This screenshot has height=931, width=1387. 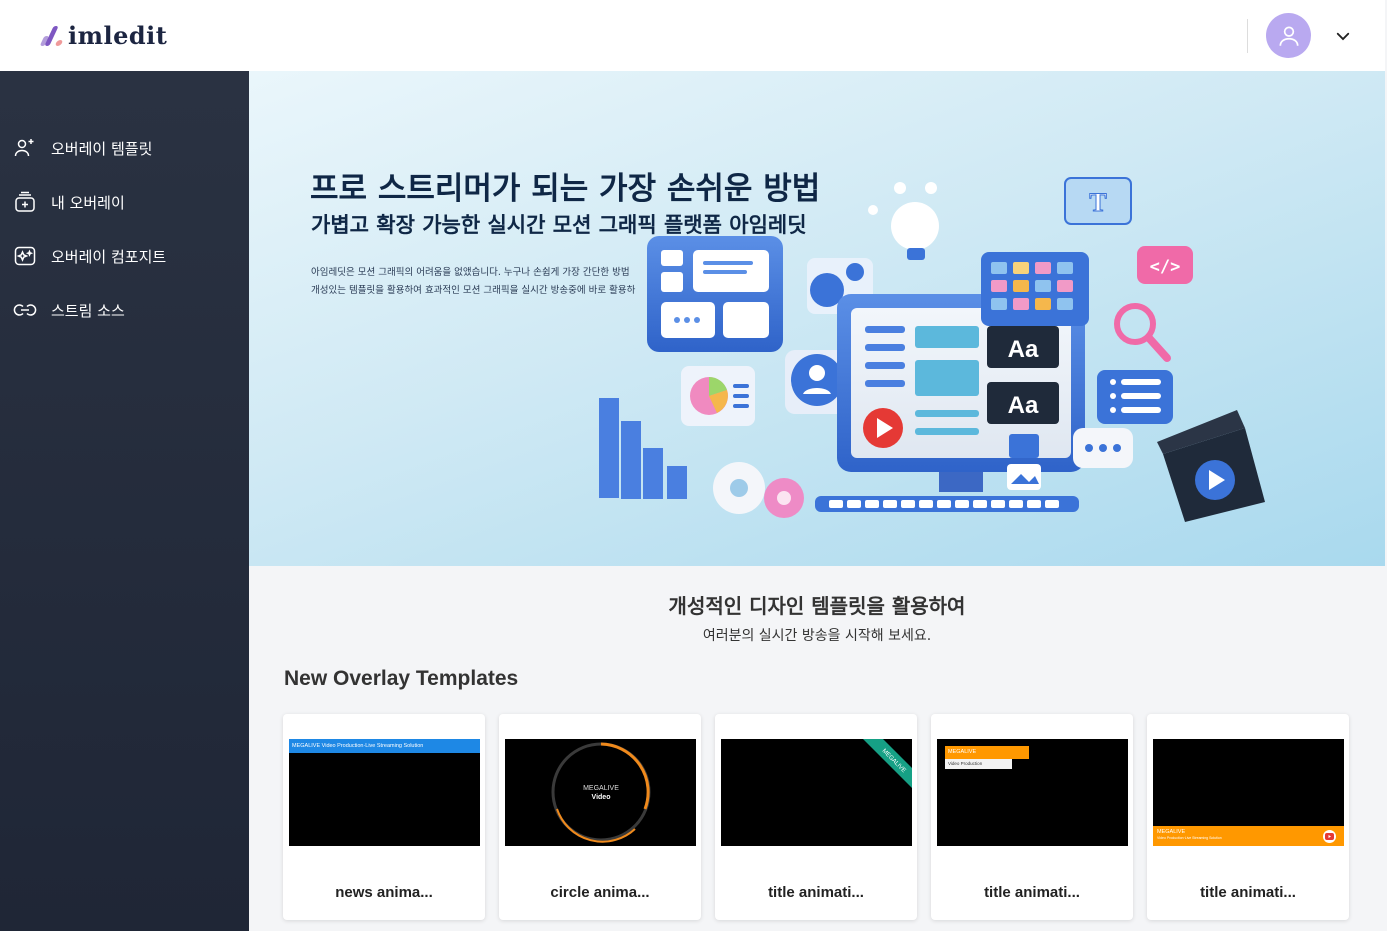 I want to click on top-header: imledit, so click(x=692, y=35).